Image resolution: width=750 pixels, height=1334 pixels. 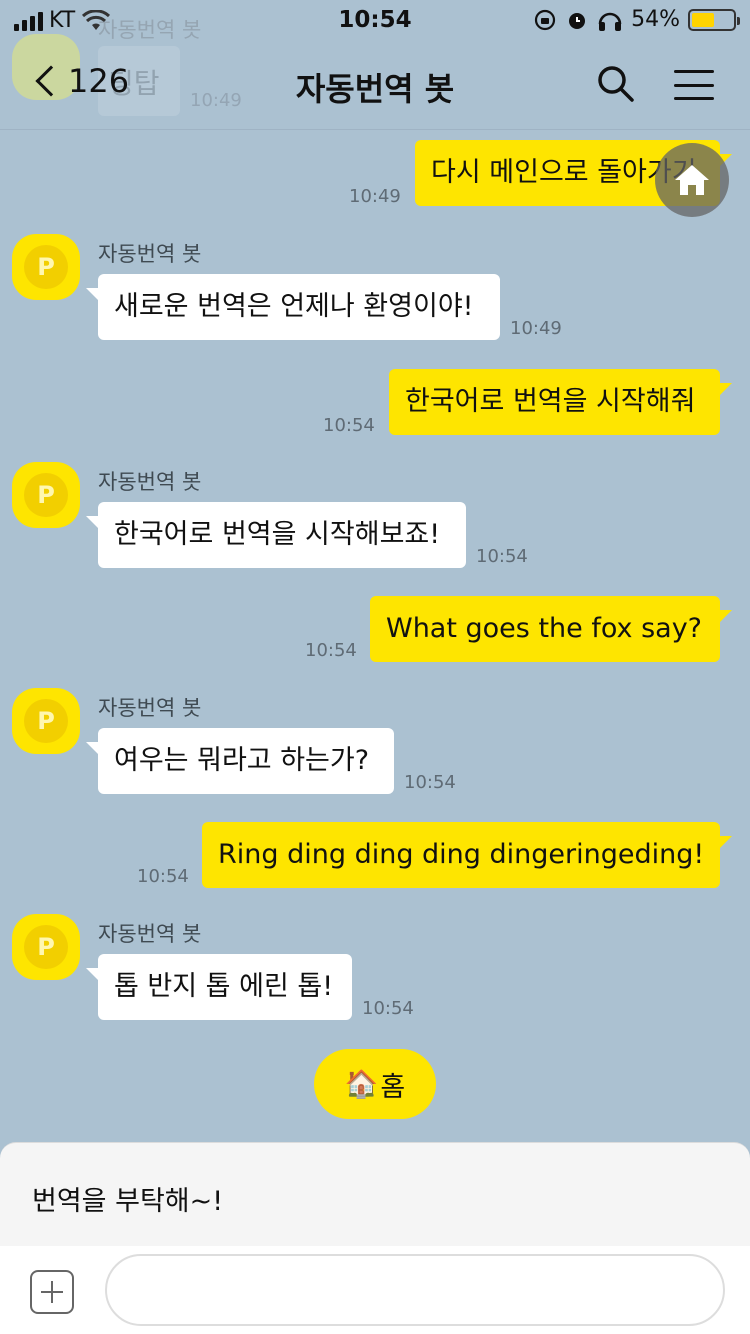 I want to click on alarm-icon, so click(x=577, y=20).